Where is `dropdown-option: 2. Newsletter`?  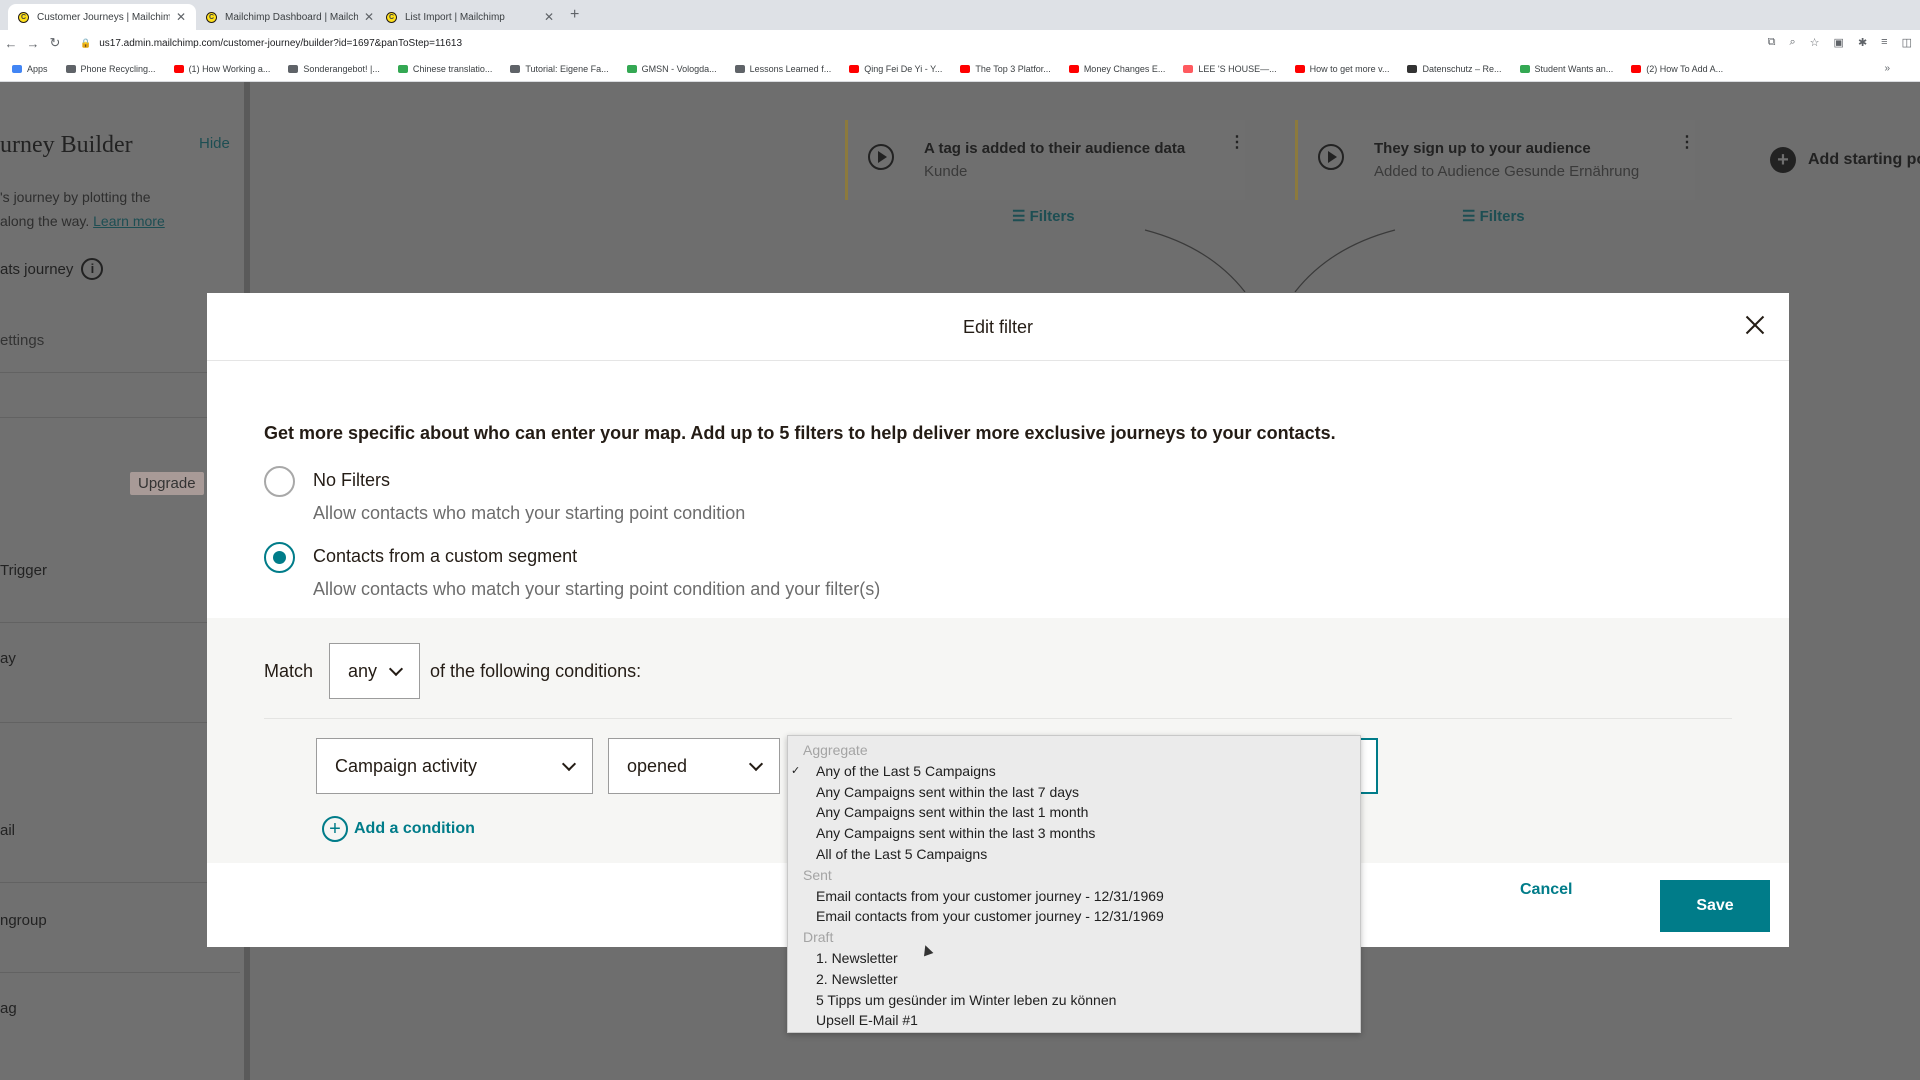
dropdown-option: 2. Newsletter is located at coordinates (1074, 979).